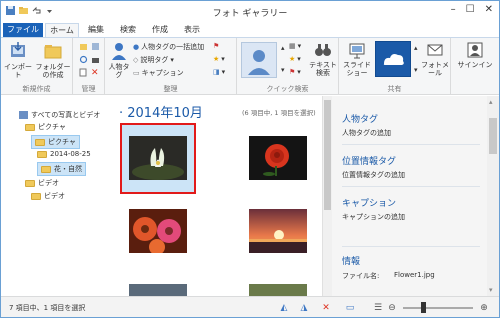 The width and height of the screenshot is (500, 318). What do you see at coordinates (435, 59) in the screenshot?
I see `photo-email-button: フォトメール` at bounding box center [435, 59].